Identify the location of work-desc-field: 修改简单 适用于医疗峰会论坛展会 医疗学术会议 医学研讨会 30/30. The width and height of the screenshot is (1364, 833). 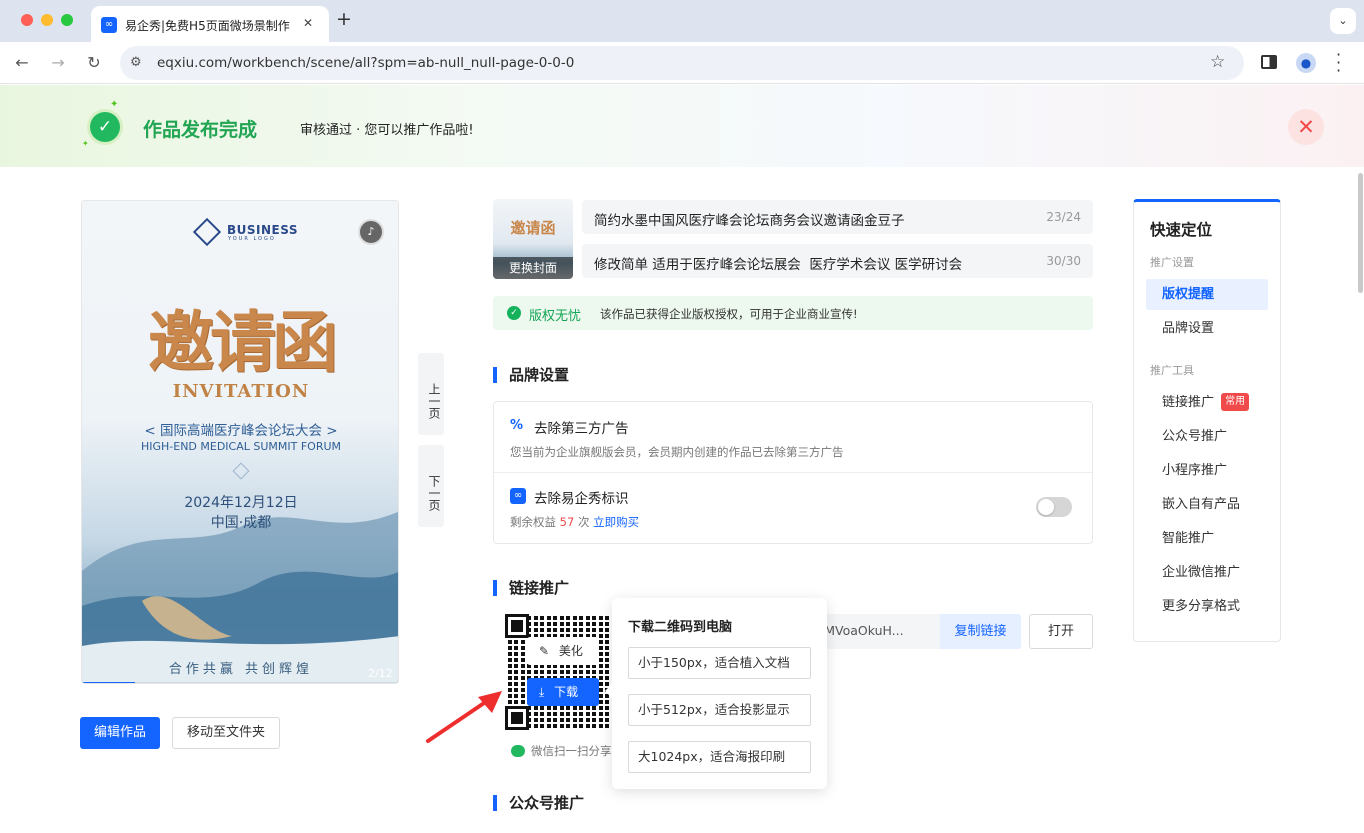
(837, 261).